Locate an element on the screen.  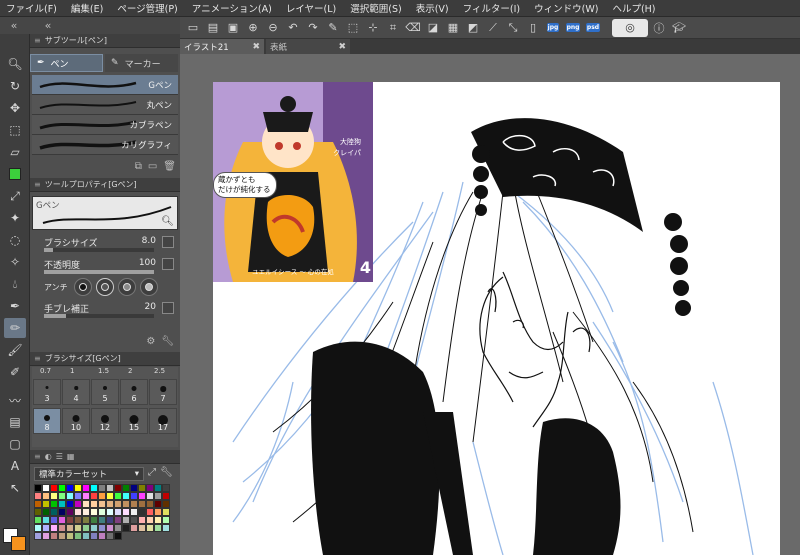
menu-selection: 選択範囲(S) is located at coordinates (375, 8).